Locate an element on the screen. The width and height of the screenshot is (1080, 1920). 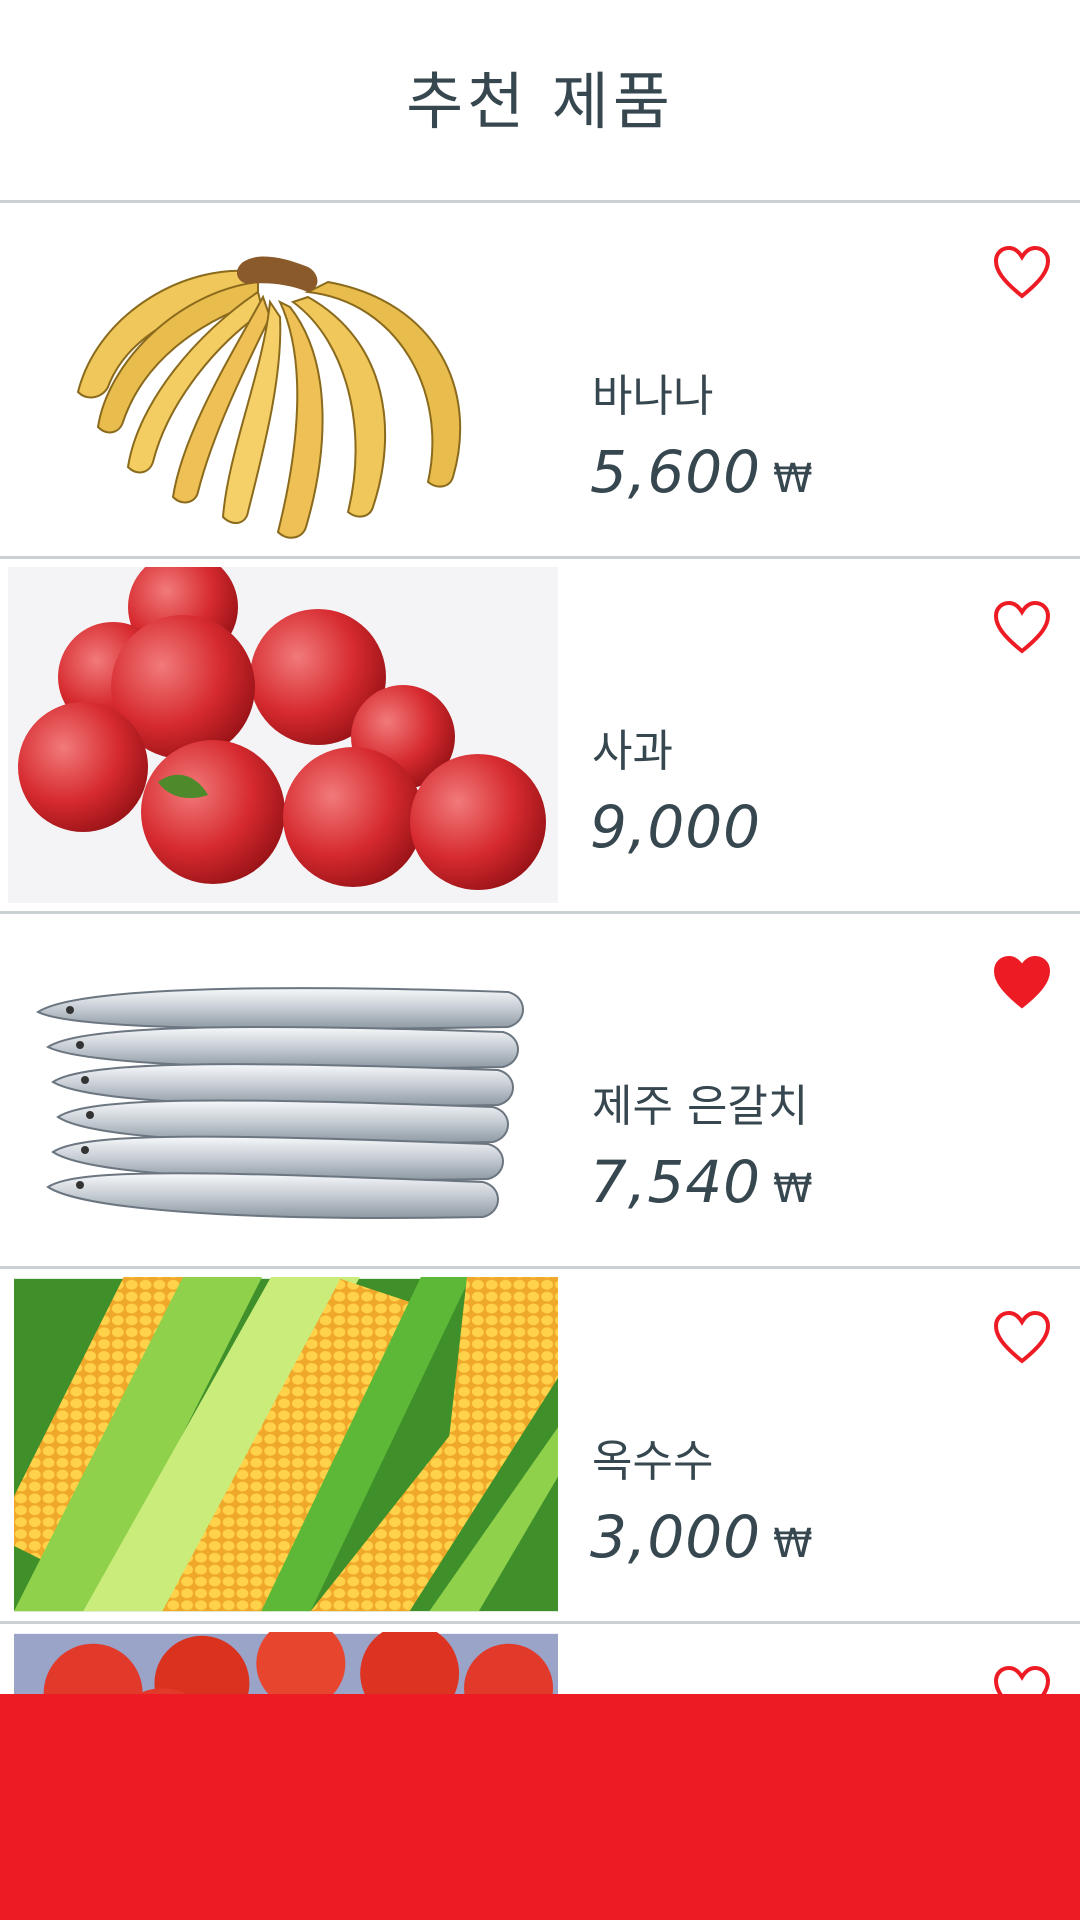
product-name: 사과 is located at coordinates (632, 751).